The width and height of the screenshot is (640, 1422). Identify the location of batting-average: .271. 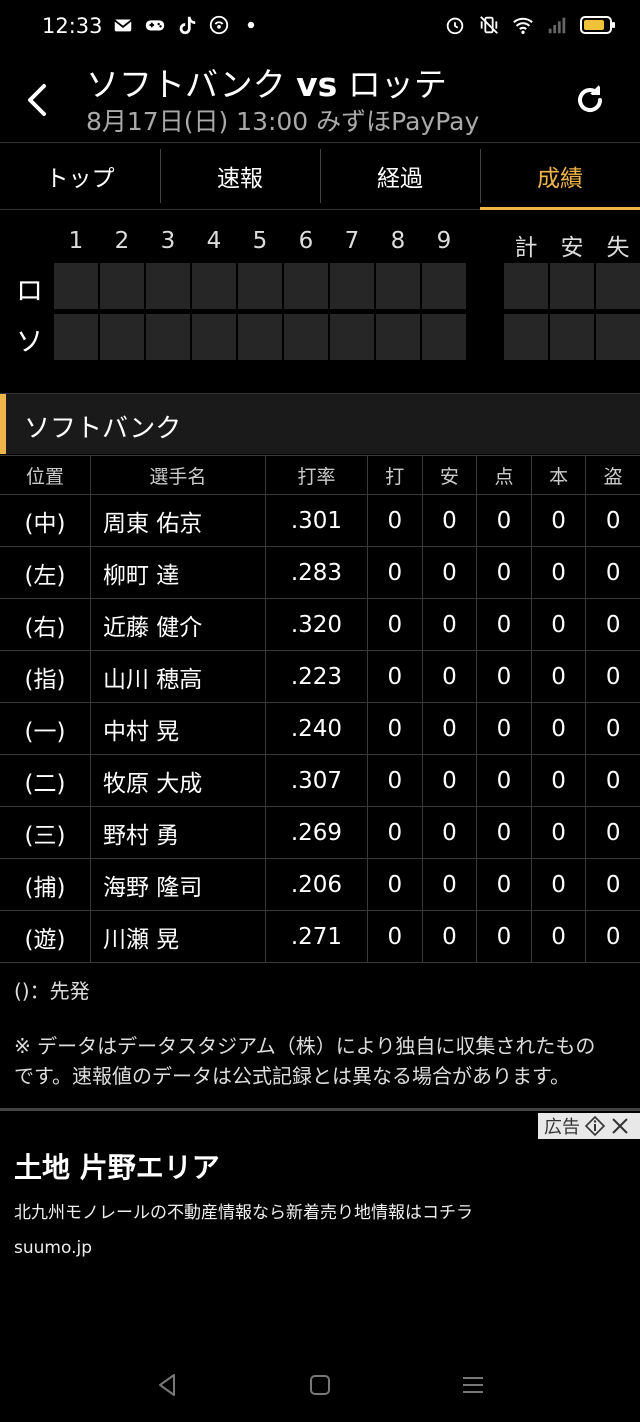
(316, 936).